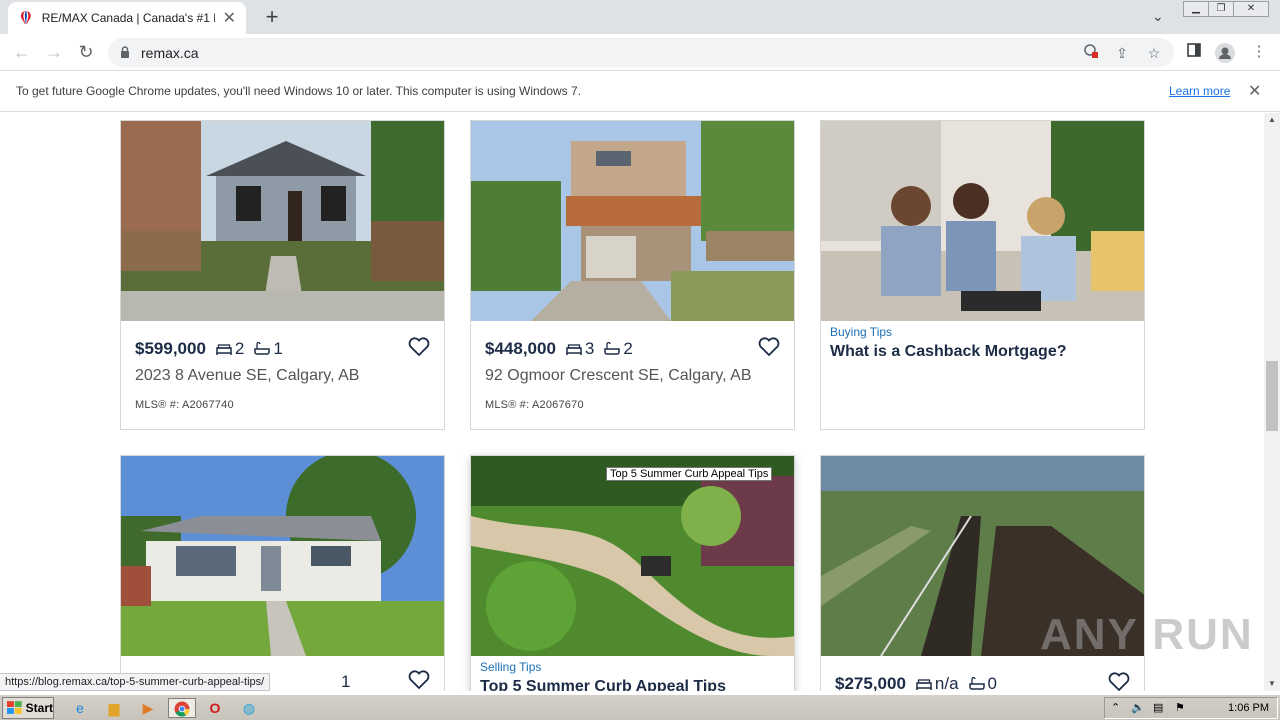 The width and height of the screenshot is (1280, 722). Describe the element at coordinates (80, 708) in the screenshot. I see `ie-icon: e` at that location.